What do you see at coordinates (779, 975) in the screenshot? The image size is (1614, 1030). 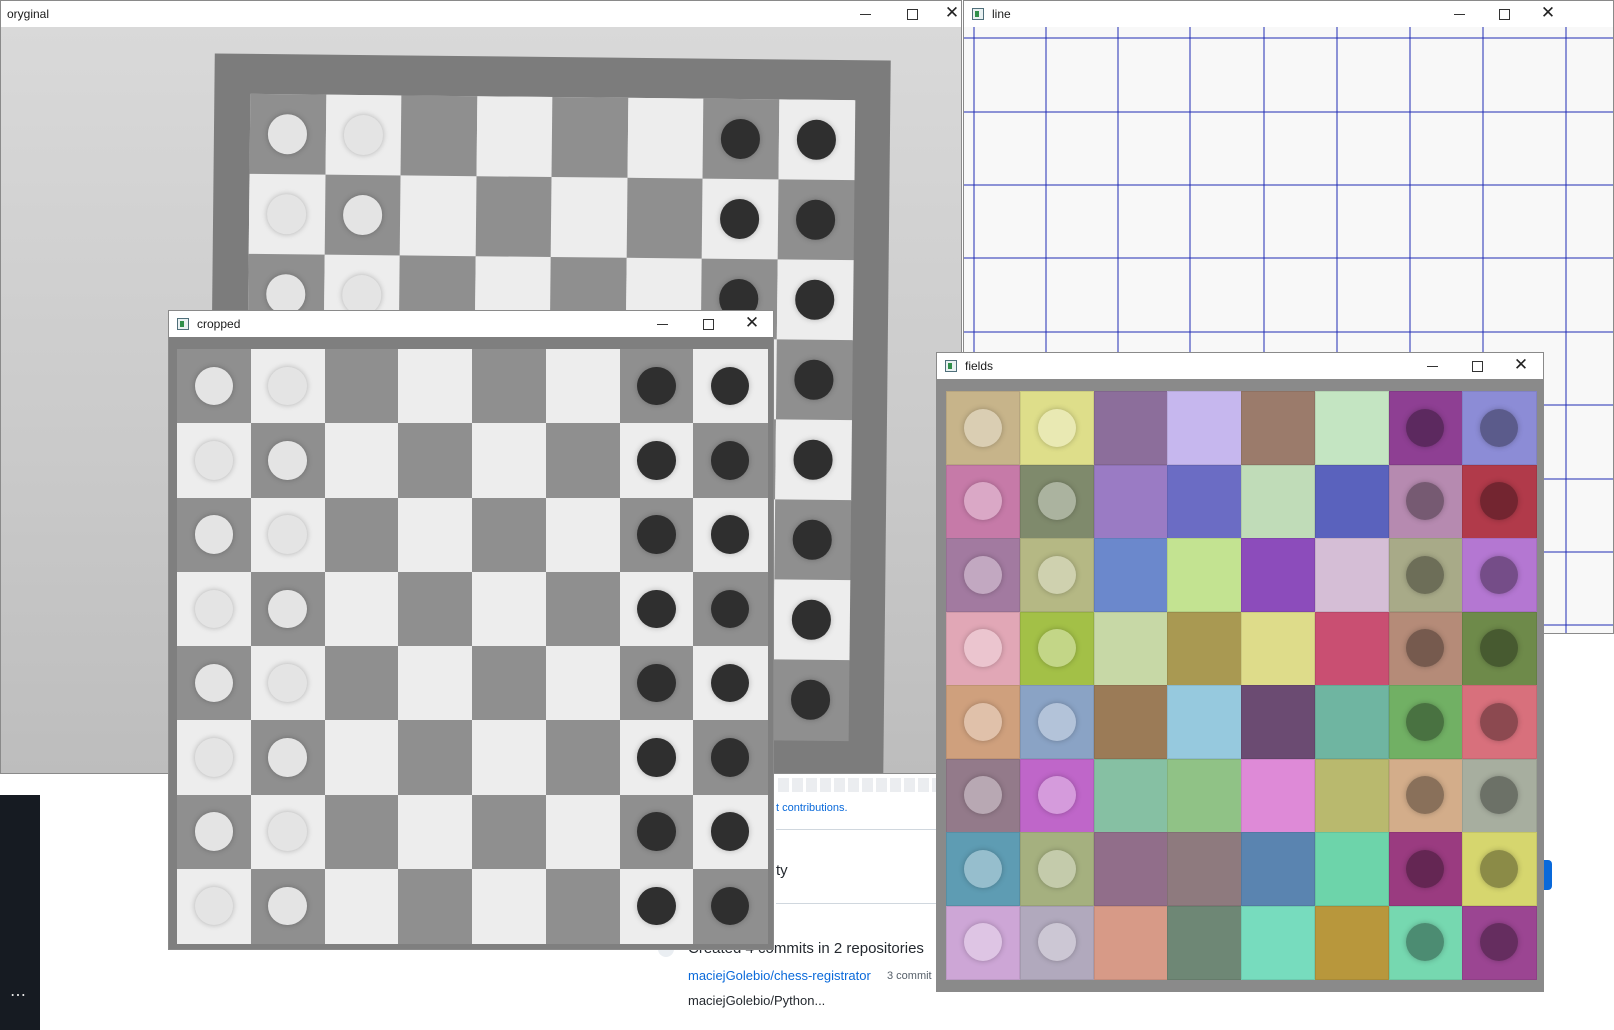 I see `repo-link-1: maciejGolebio/chess-registrator` at bounding box center [779, 975].